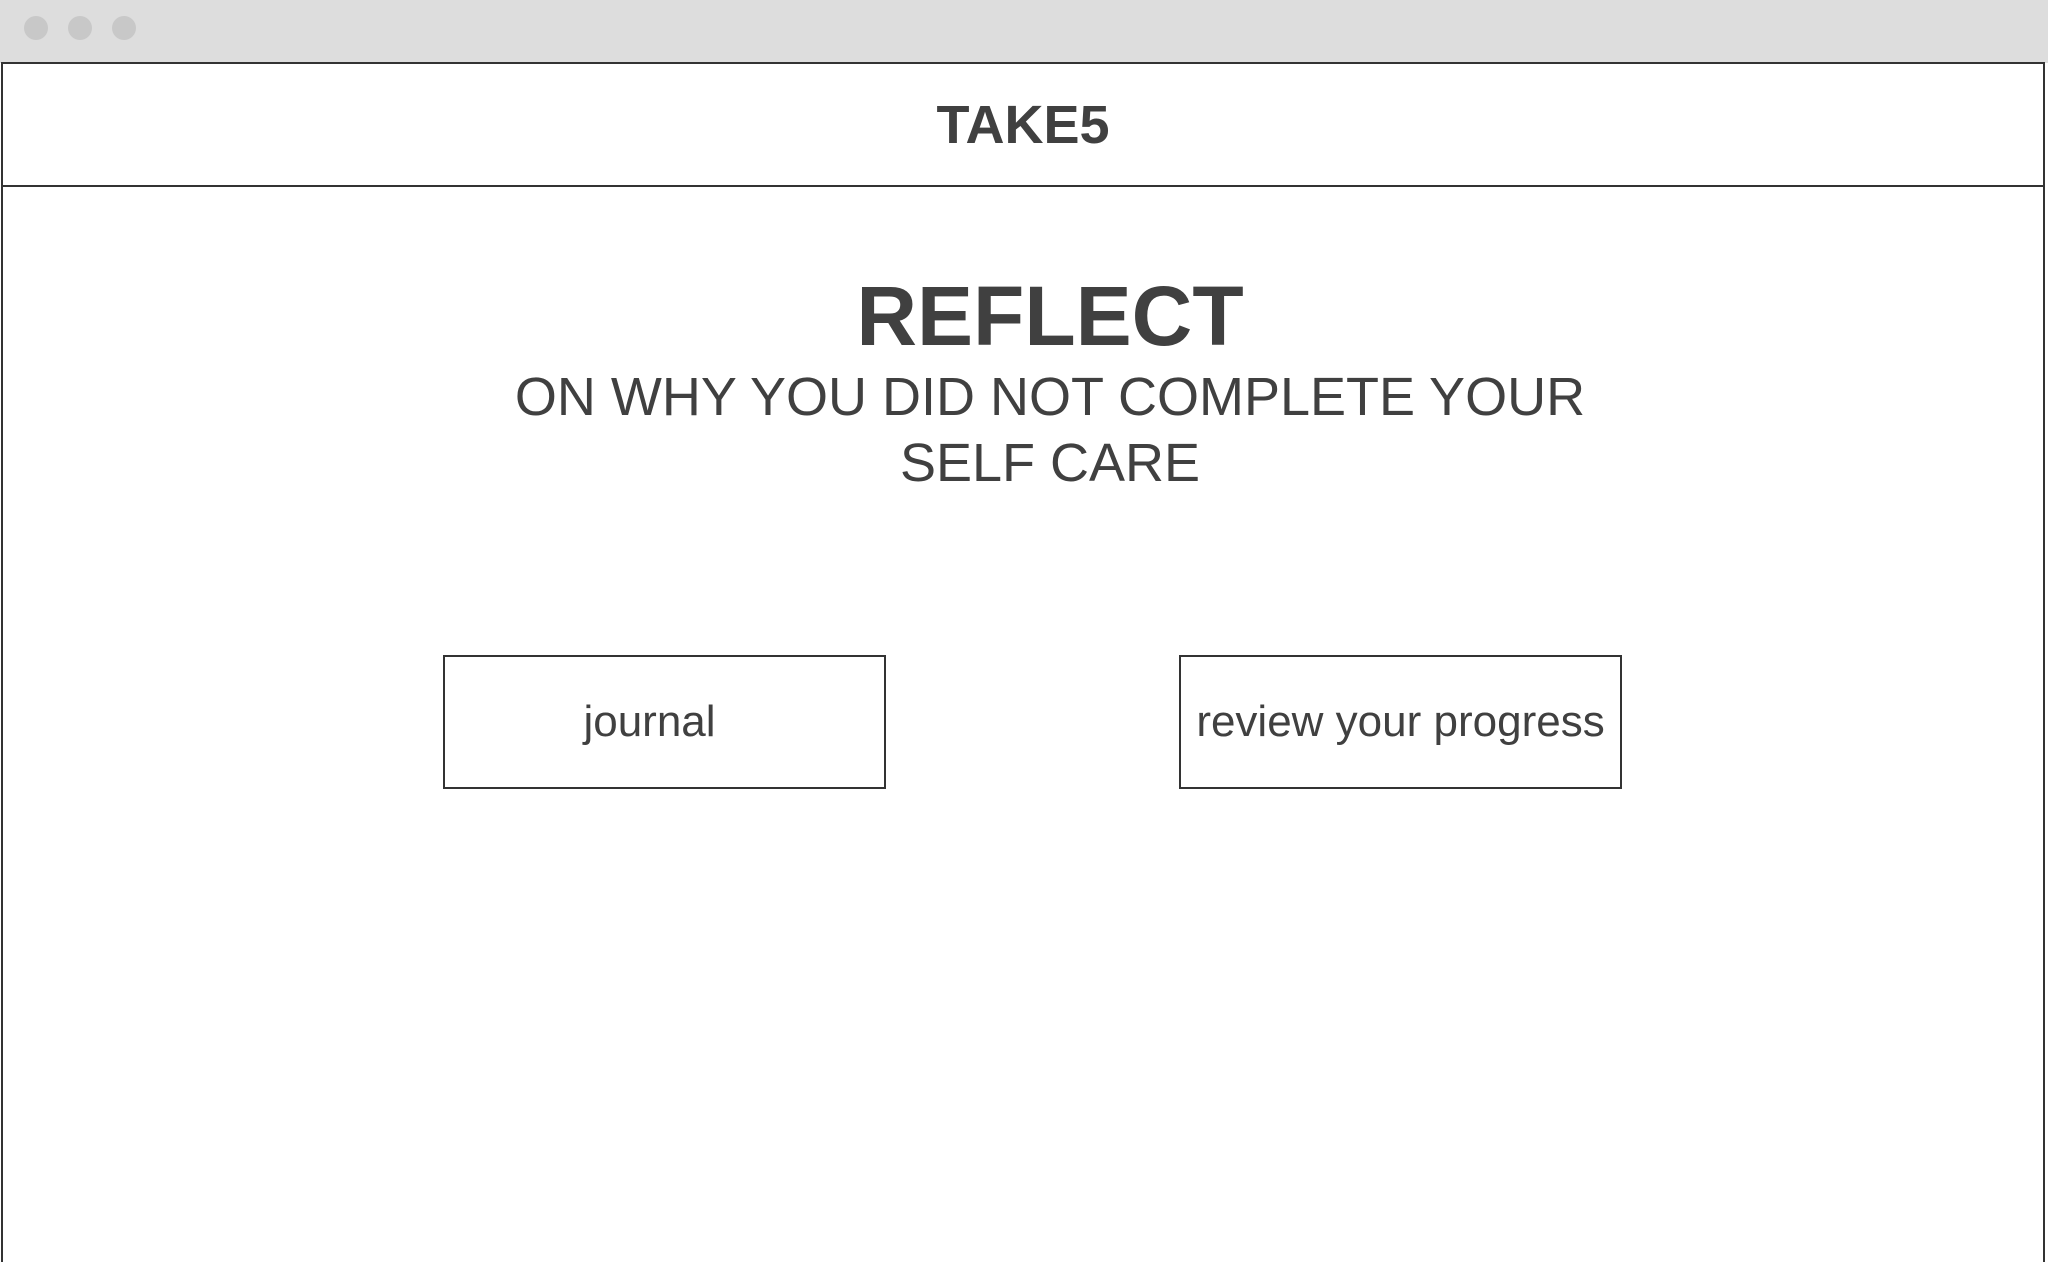 The image size is (2048, 1262). I want to click on journal-button-label: journal, so click(649, 721).